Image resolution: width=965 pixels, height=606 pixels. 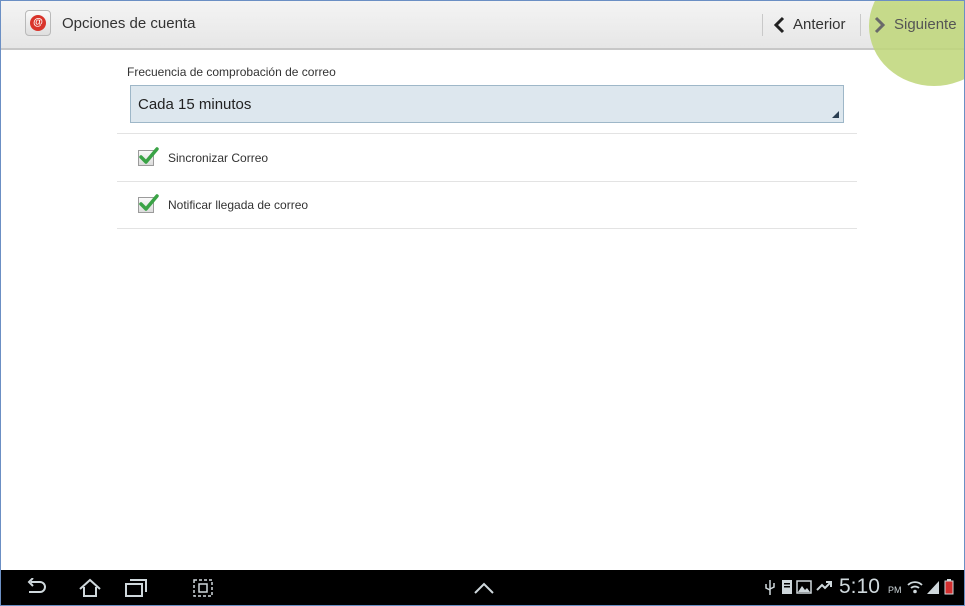 I want to click on wifi-icon, so click(x=915, y=587).